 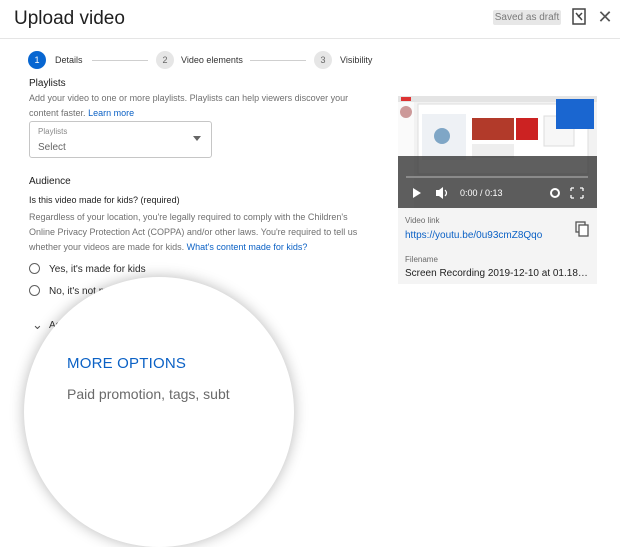 I want to click on alert-icon, so click(x=579, y=17).